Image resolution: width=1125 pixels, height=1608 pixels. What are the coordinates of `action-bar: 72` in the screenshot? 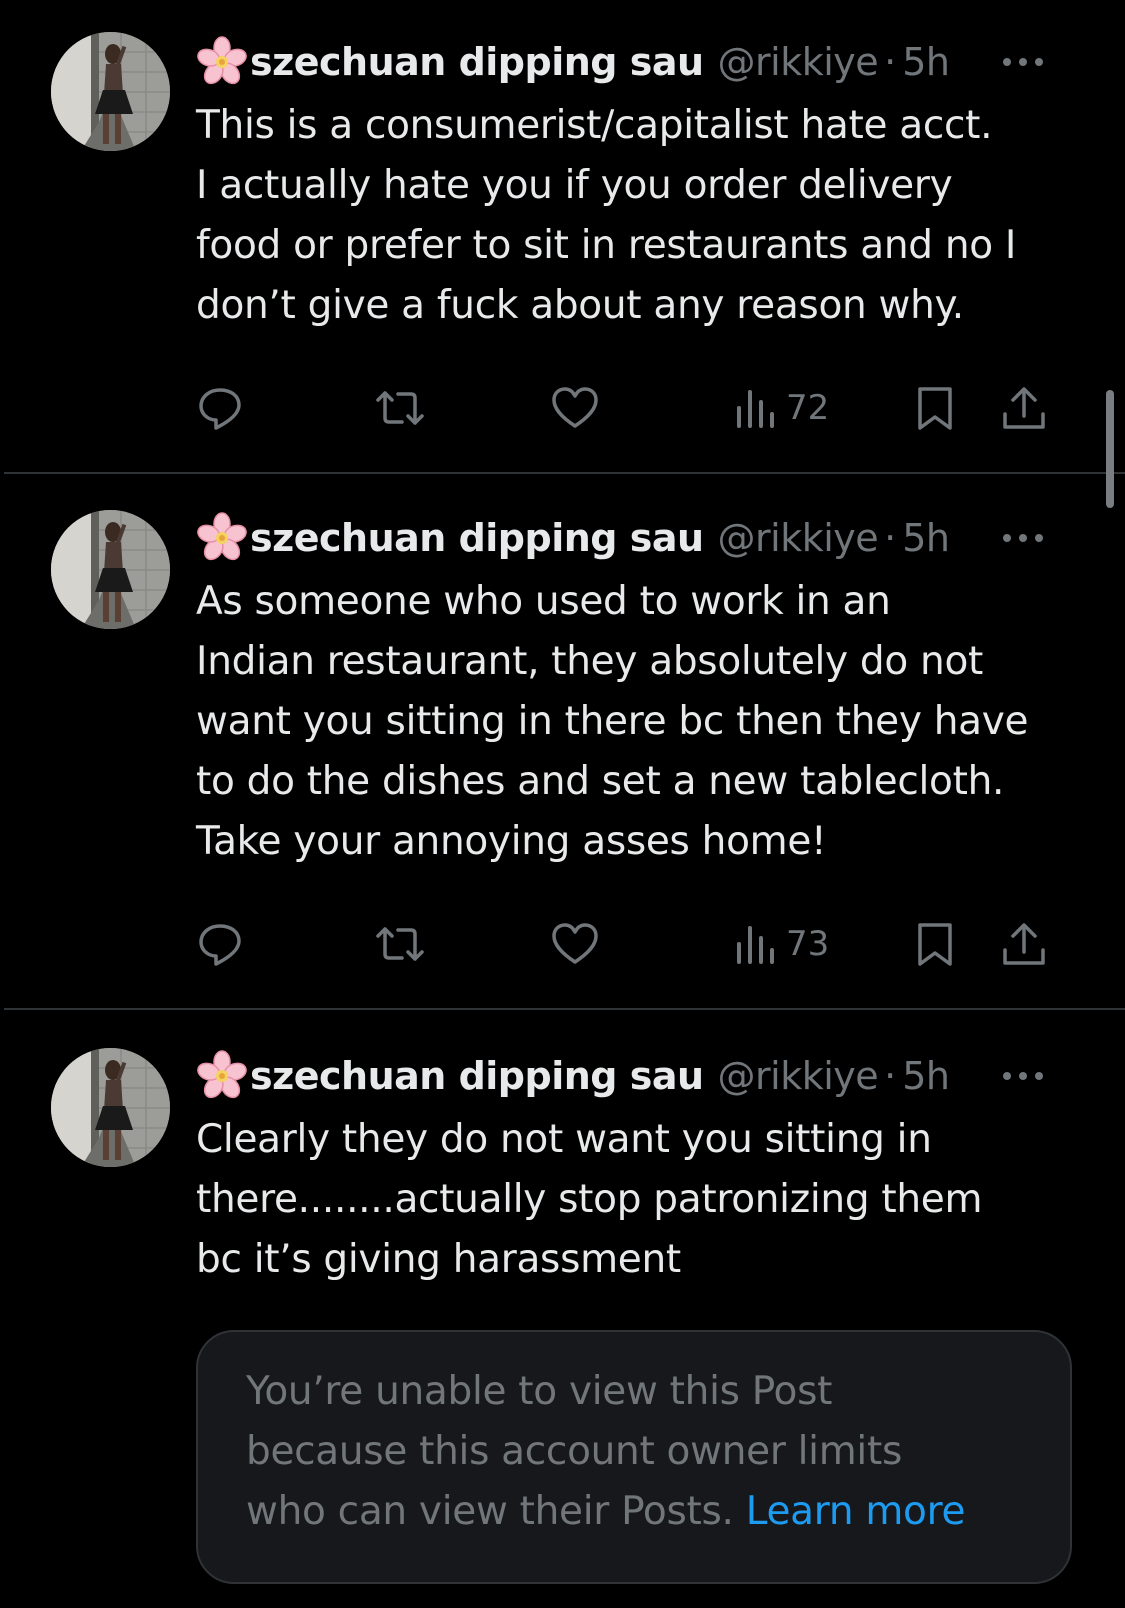 It's located at (636, 408).